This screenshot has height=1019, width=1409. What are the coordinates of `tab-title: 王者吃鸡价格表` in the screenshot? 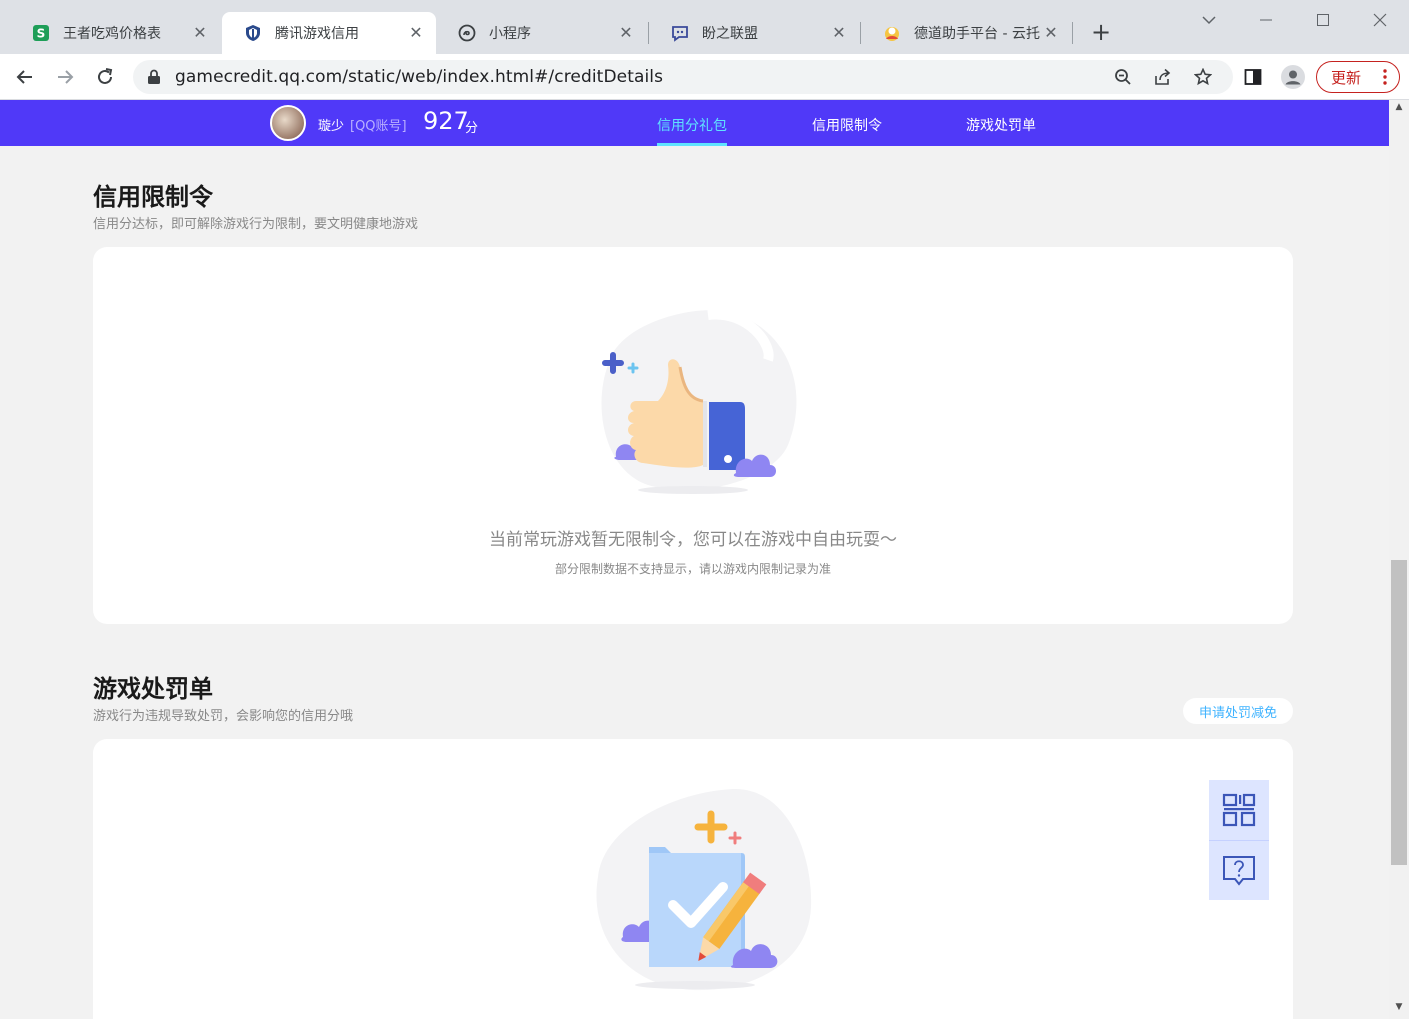 It's located at (112, 34).